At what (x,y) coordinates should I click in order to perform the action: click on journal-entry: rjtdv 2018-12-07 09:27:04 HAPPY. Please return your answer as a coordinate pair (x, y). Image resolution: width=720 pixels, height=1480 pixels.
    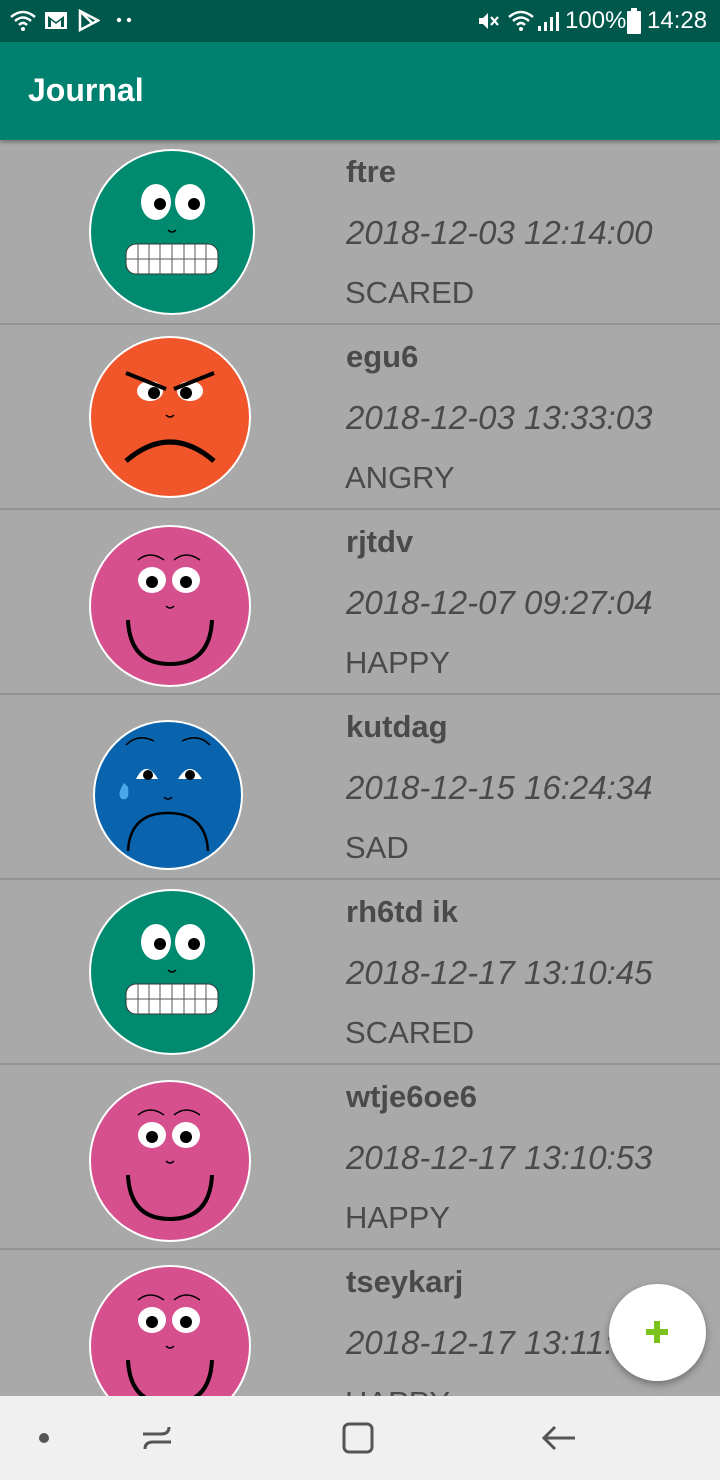
    Looking at the image, I should click on (360, 602).